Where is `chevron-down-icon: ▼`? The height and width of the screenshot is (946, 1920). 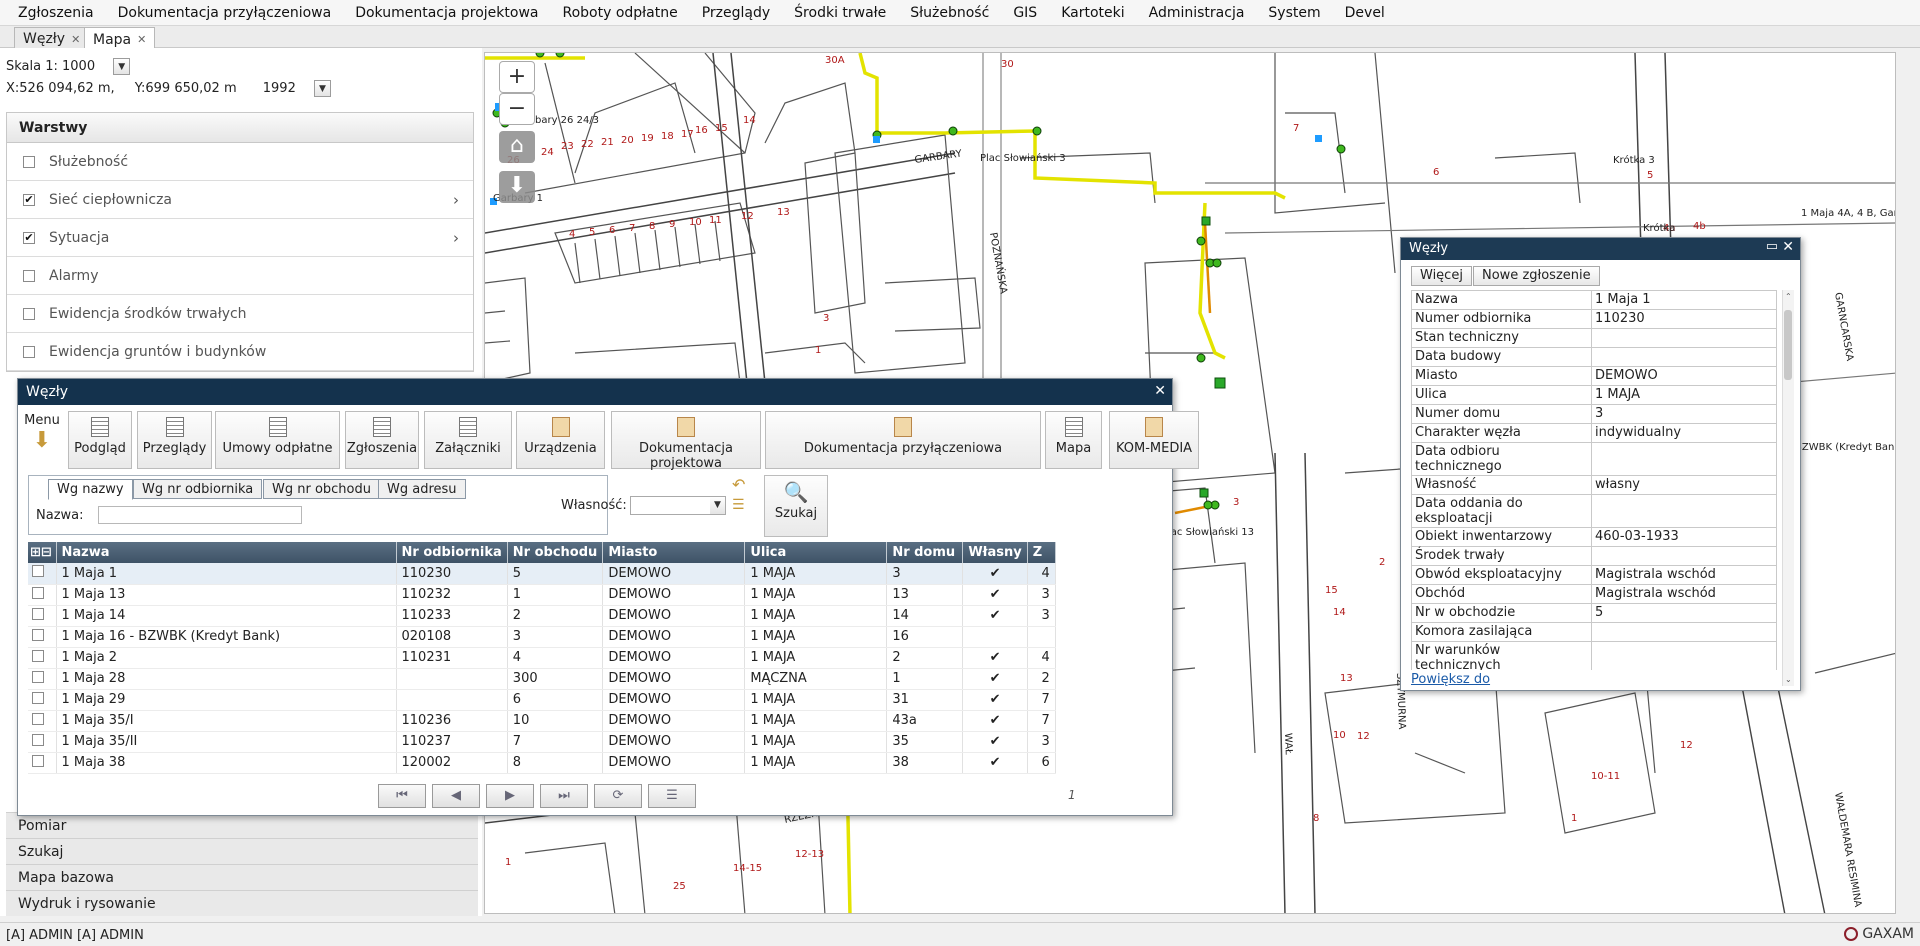 chevron-down-icon: ▼ is located at coordinates (717, 505).